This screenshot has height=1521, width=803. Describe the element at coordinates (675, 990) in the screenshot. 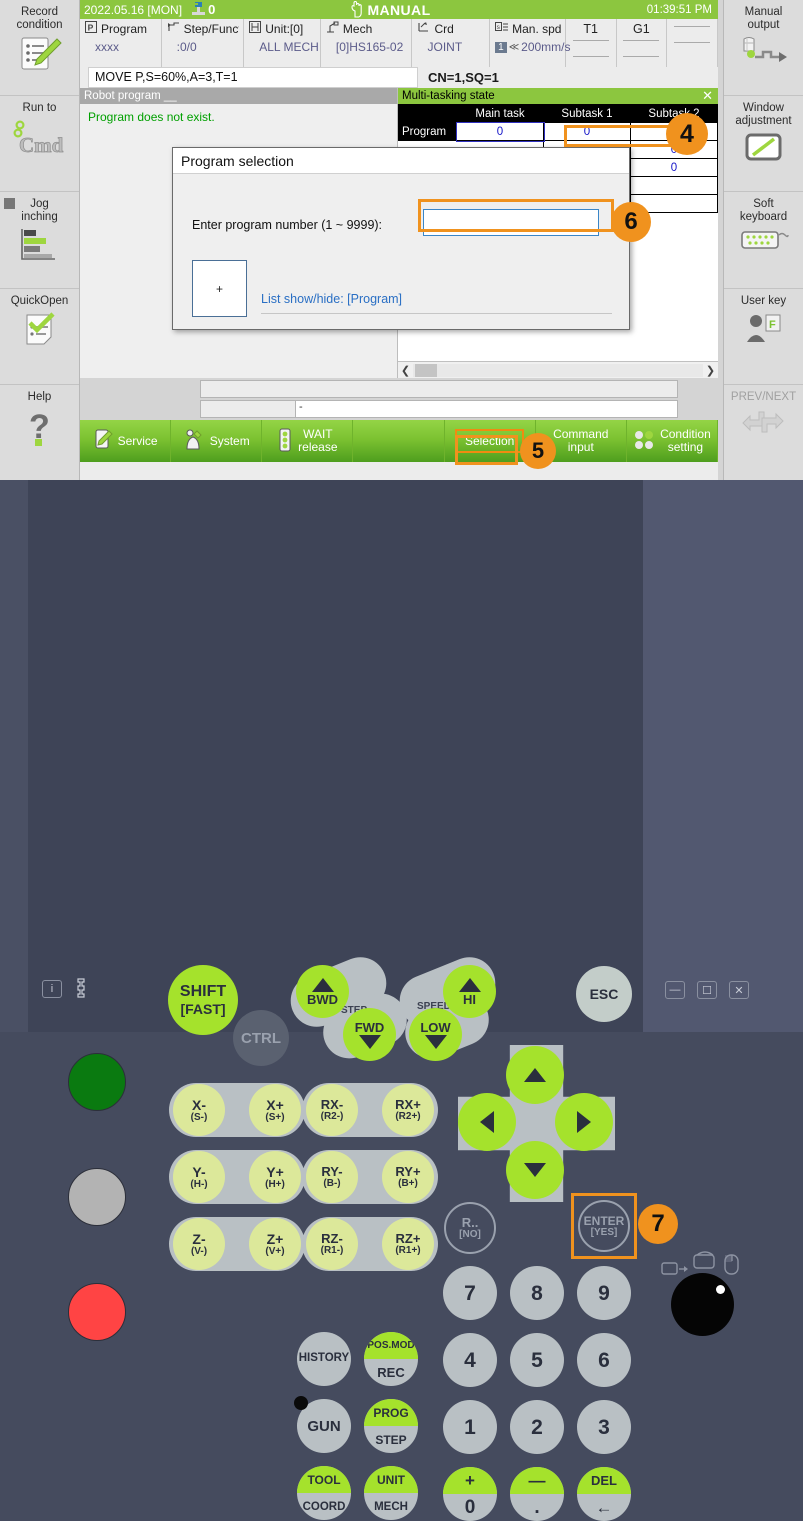

I see `minimize-icon: —` at that location.